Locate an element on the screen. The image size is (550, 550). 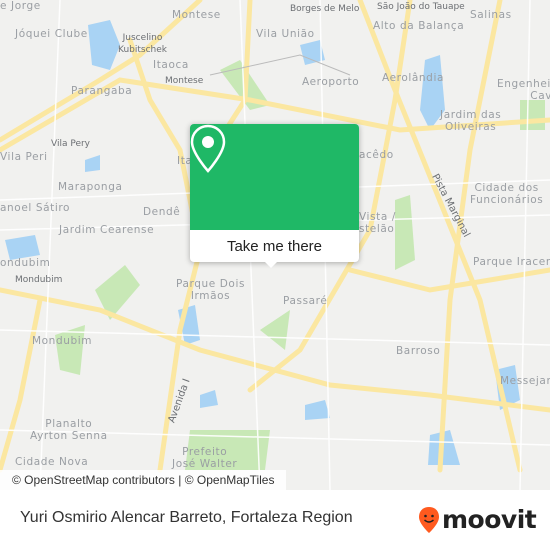
map-label: Borges de Melo is located at coordinates (325, 9).